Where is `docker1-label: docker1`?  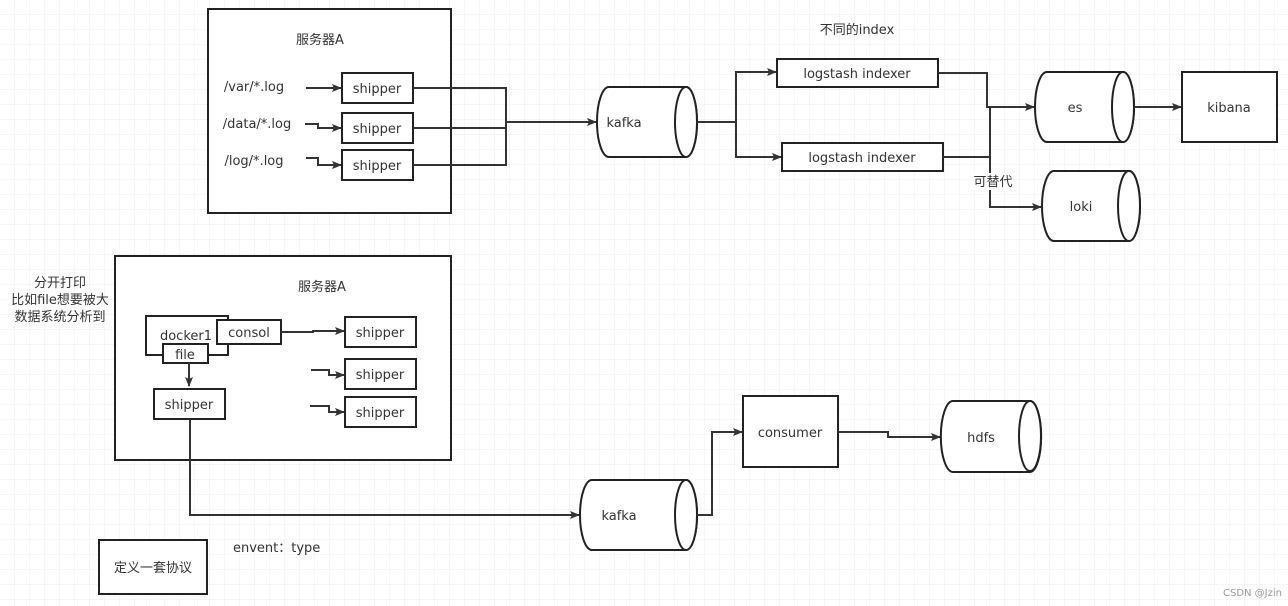 docker1-label: docker1 is located at coordinates (186, 336).